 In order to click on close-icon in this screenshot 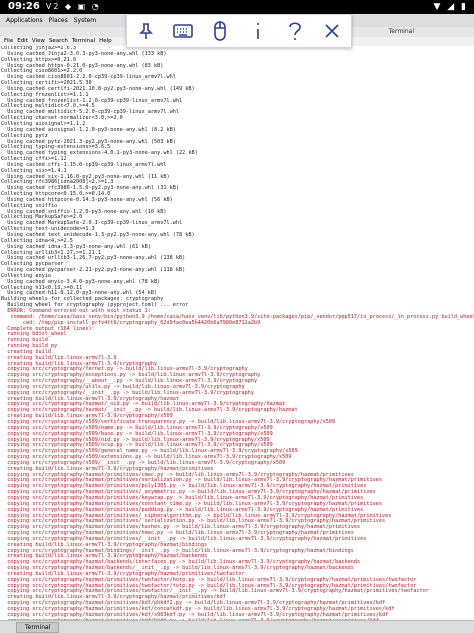, I will do `click(332, 31)`.